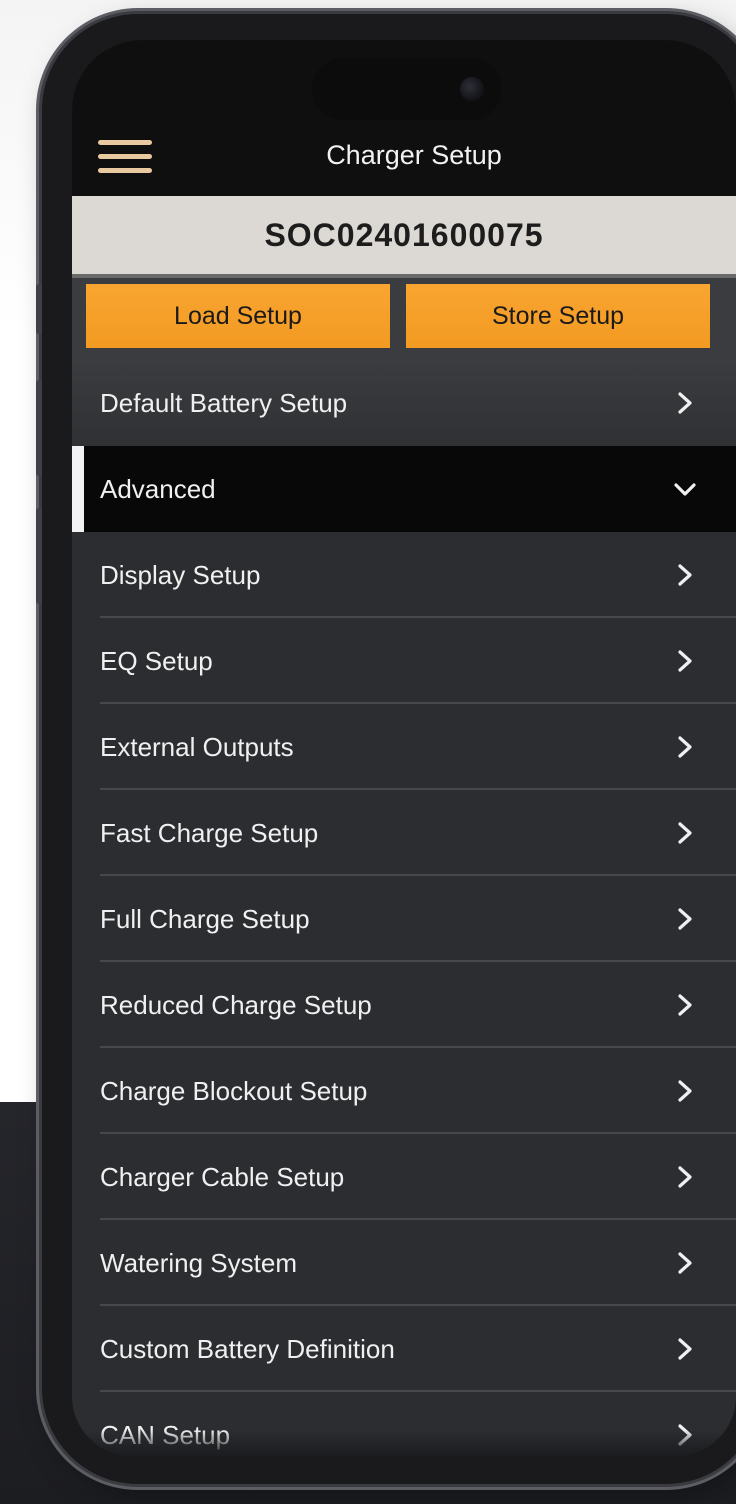 The height and width of the screenshot is (1504, 736). What do you see at coordinates (197, 747) in the screenshot?
I see `menu-item-label: External Outputs` at bounding box center [197, 747].